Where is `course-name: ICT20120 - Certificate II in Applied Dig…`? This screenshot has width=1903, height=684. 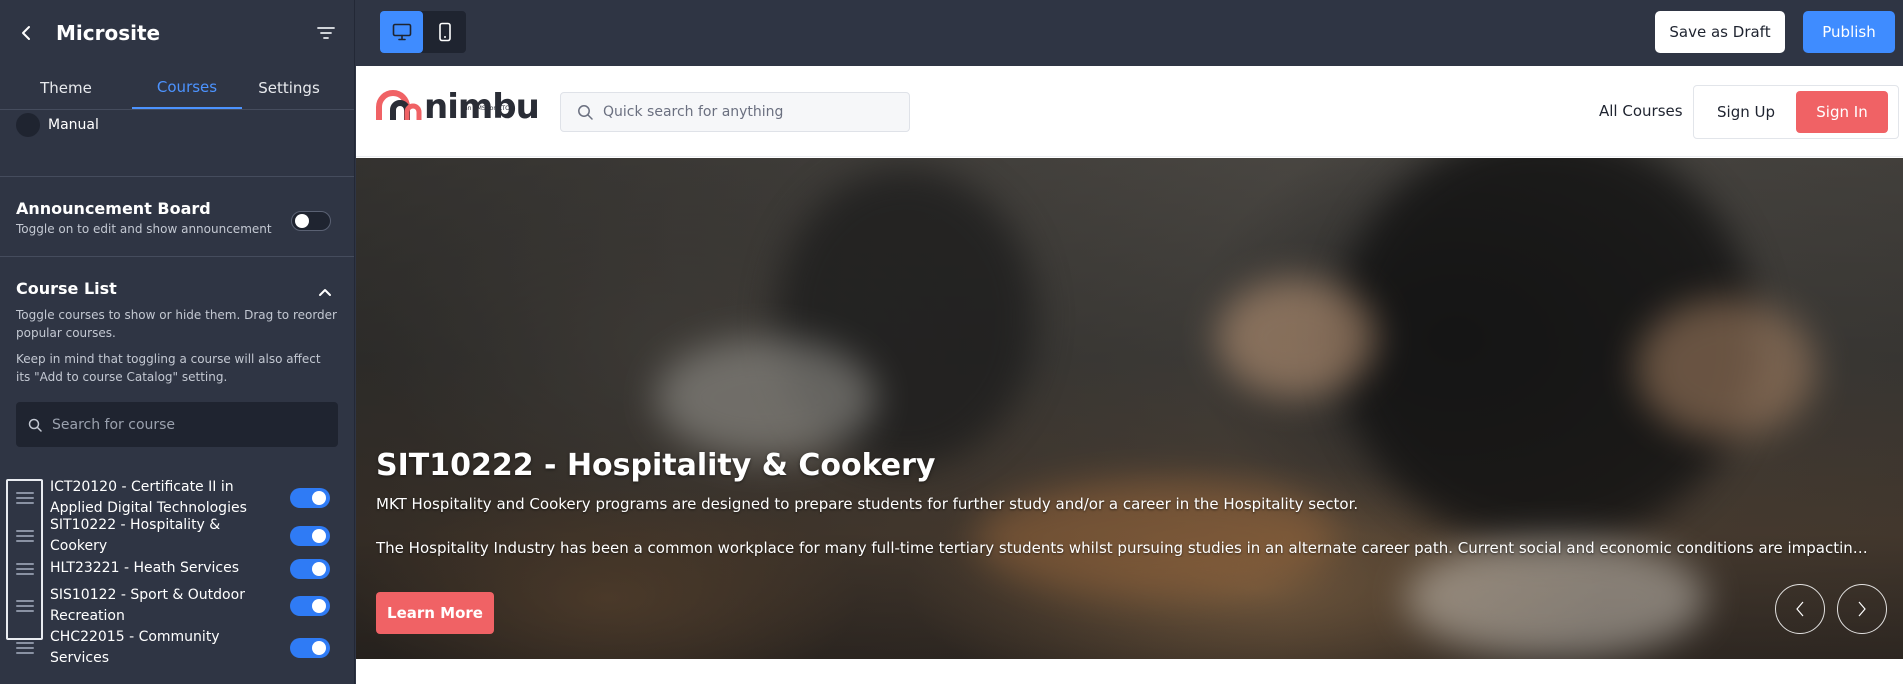
course-name: ICT20120 - Certificate II in Applied Dig… is located at coordinates (148, 497).